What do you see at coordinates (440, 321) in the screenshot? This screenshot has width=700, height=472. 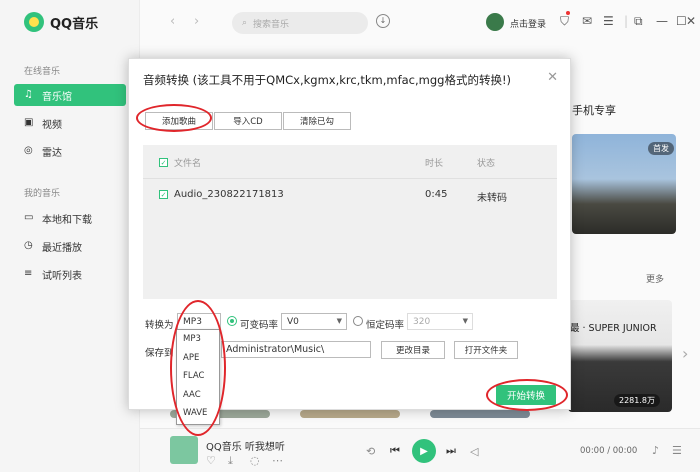 I see `cbr-select: 320 ▼` at bounding box center [440, 321].